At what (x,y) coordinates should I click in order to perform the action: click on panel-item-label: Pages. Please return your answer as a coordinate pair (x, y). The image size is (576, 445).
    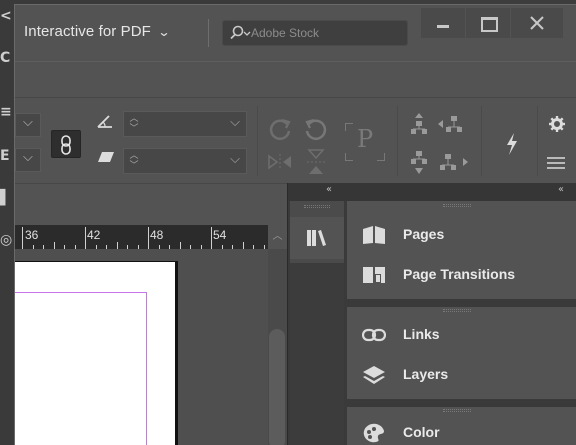
    Looking at the image, I should click on (424, 234).